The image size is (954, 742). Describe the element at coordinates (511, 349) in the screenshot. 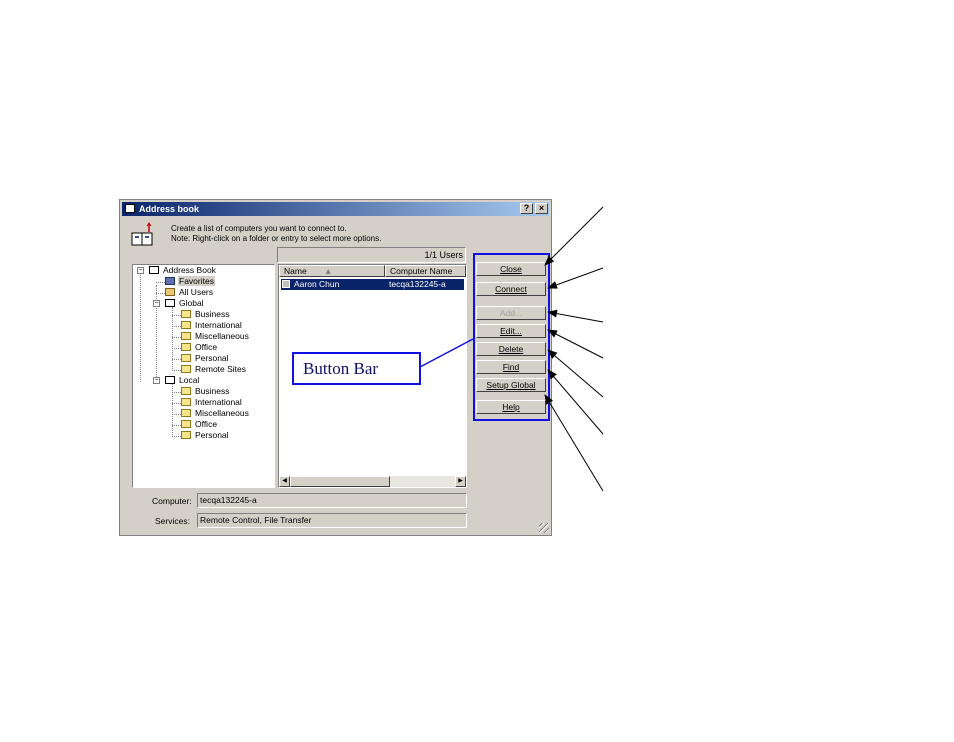

I see `annotation-arrows` at that location.